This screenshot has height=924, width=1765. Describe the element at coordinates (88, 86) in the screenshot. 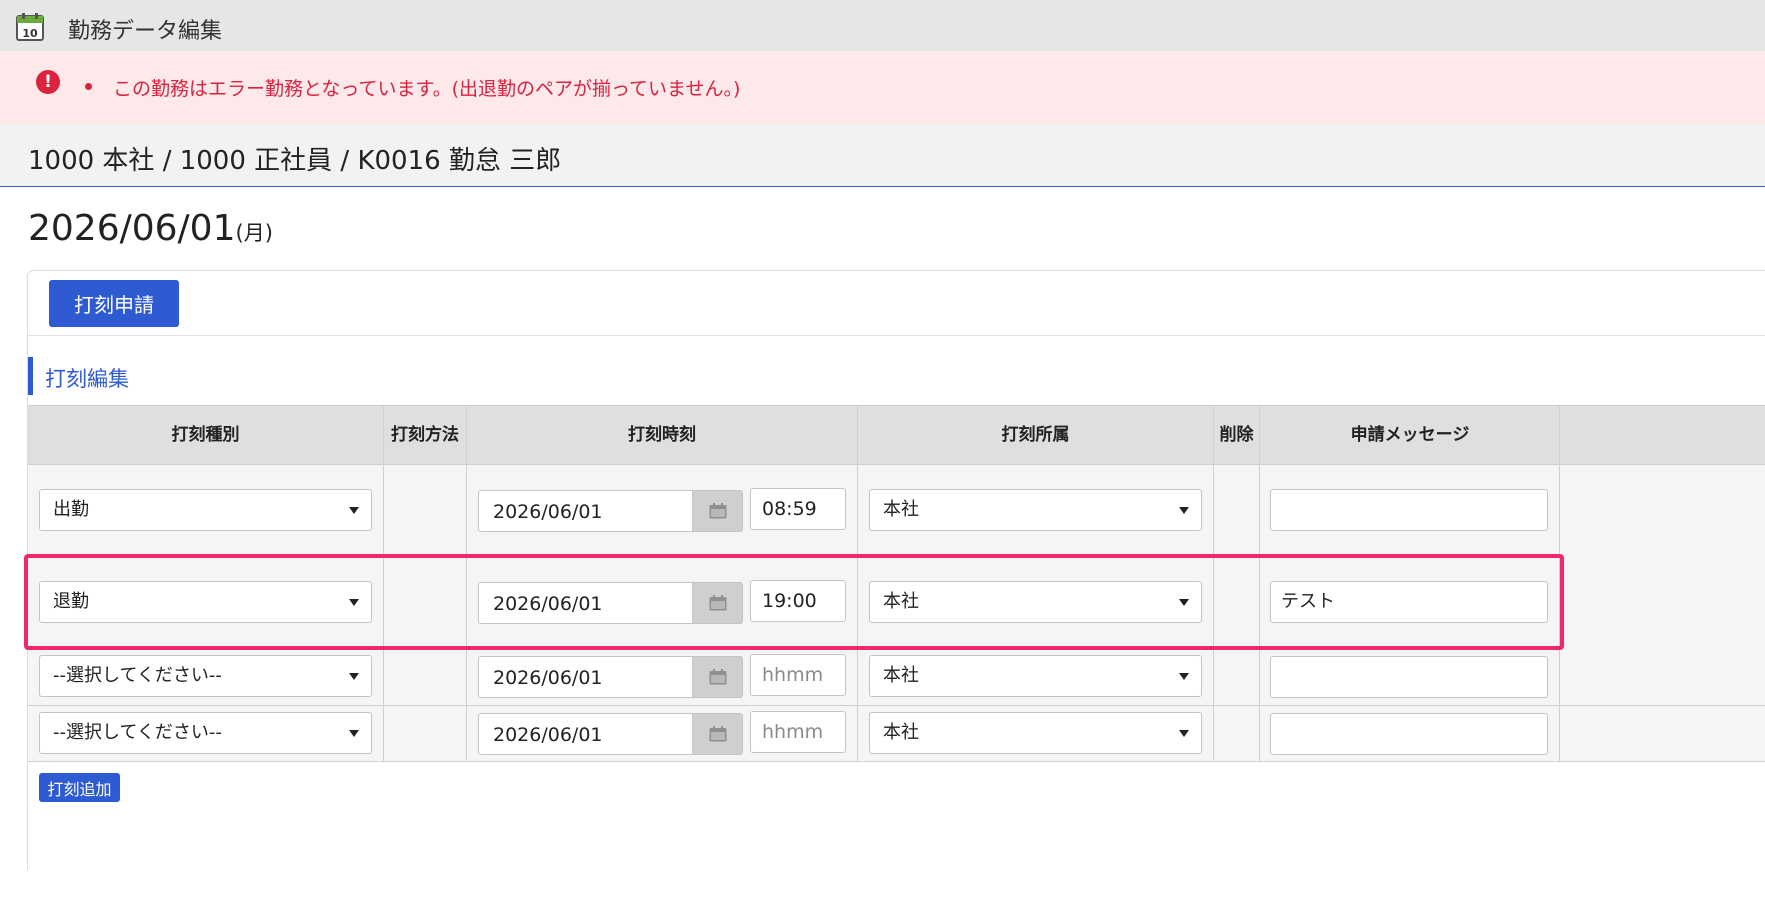

I see `bullet` at that location.